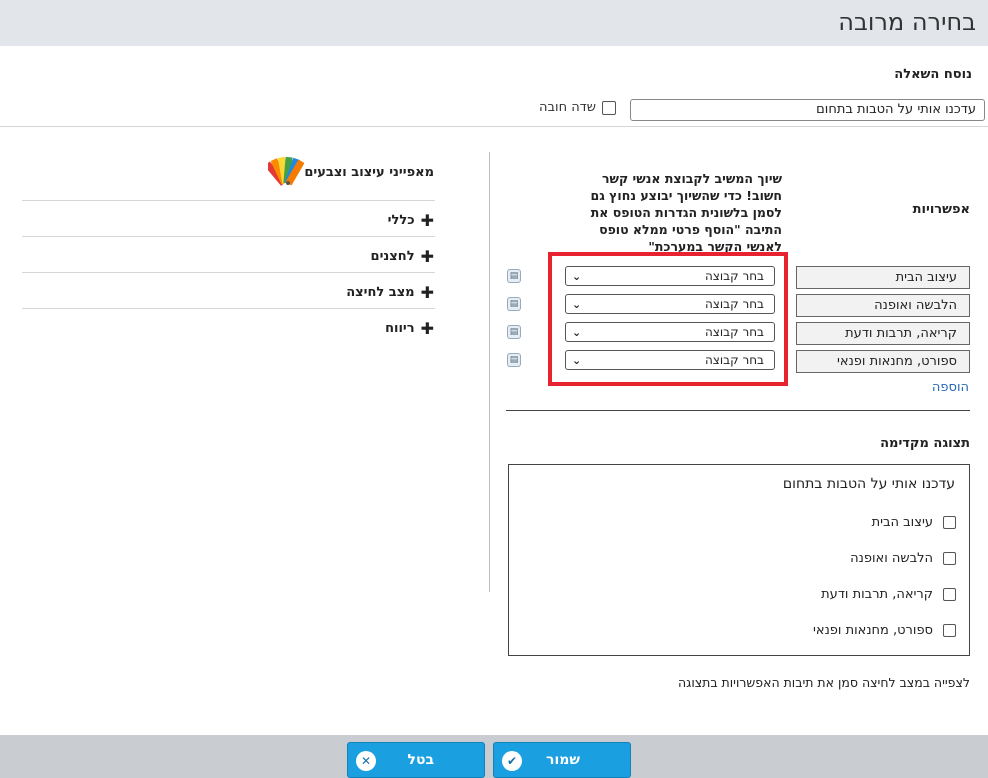 The image size is (988, 778). I want to click on preview-option-label: הלבשה ואופנה, so click(891, 558).